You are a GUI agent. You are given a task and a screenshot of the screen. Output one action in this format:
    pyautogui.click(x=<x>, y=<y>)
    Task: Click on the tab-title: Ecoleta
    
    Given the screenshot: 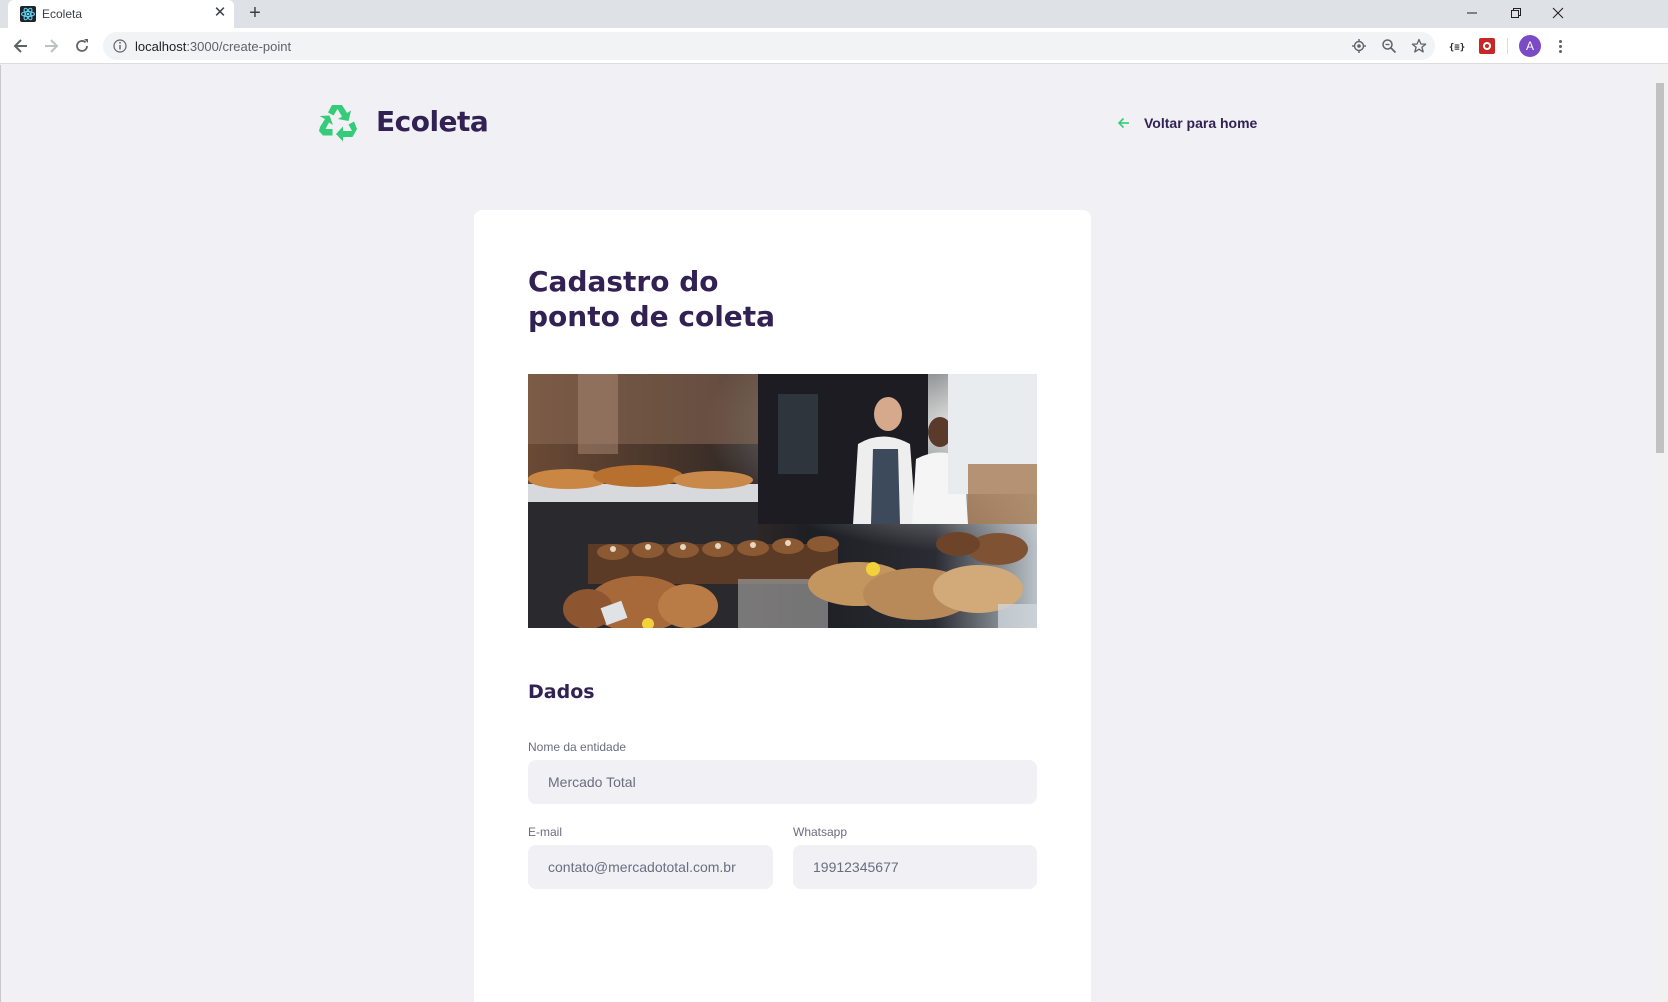 What is the action you would take?
    pyautogui.click(x=62, y=14)
    